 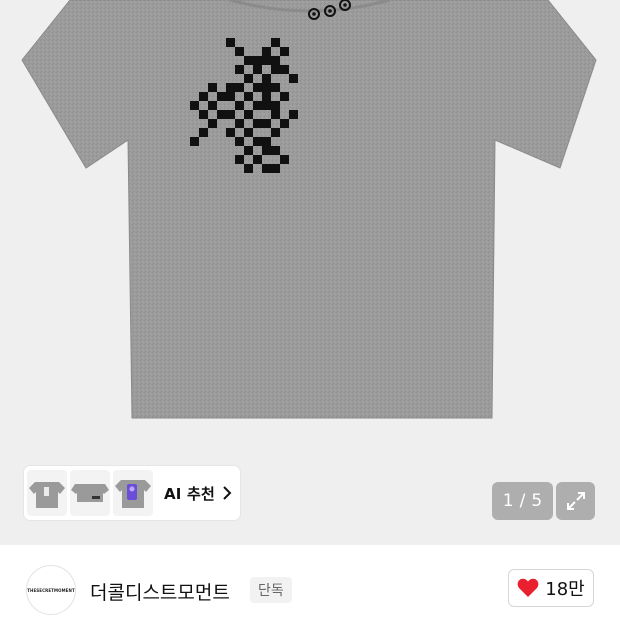 I want to click on image-counter: 1 / 5, so click(x=522, y=501).